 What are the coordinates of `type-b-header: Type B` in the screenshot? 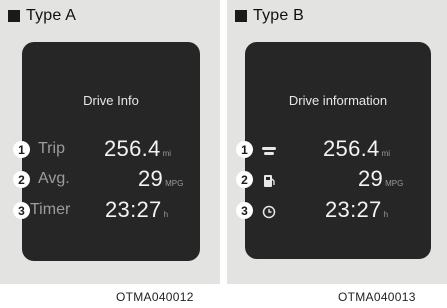 It's located at (269, 16).